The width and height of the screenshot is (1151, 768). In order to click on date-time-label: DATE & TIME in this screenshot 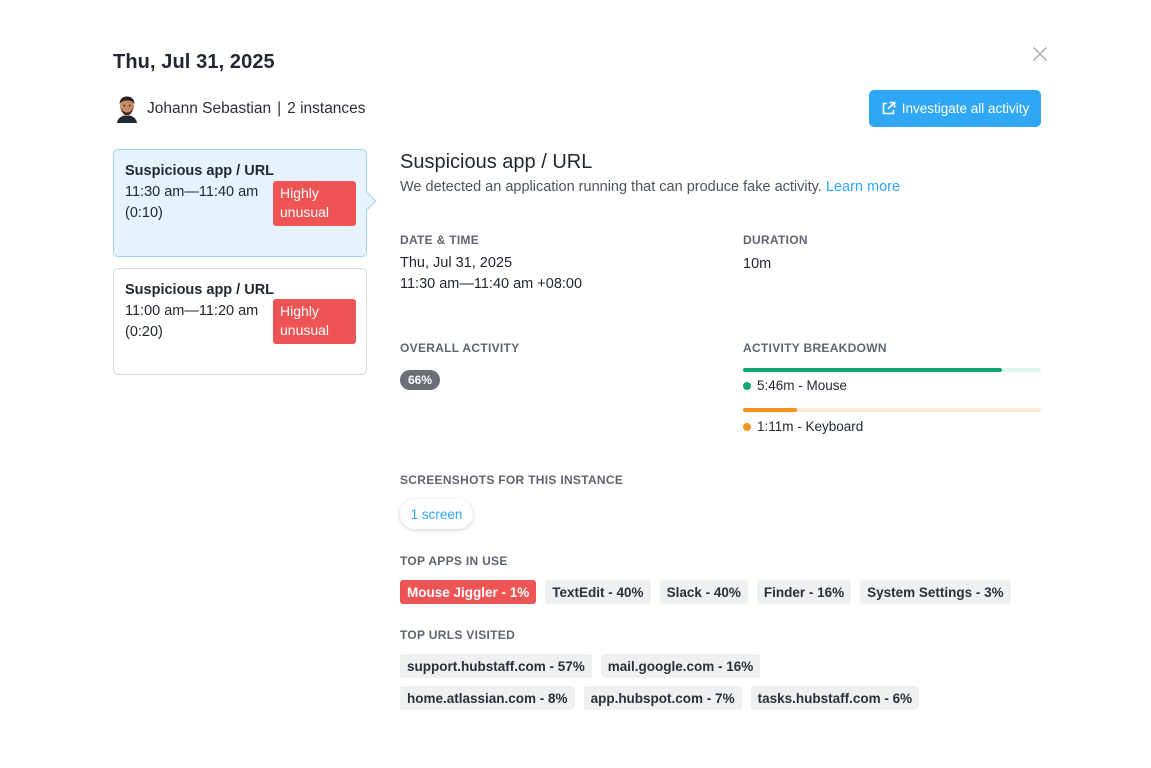, I will do `click(440, 240)`.